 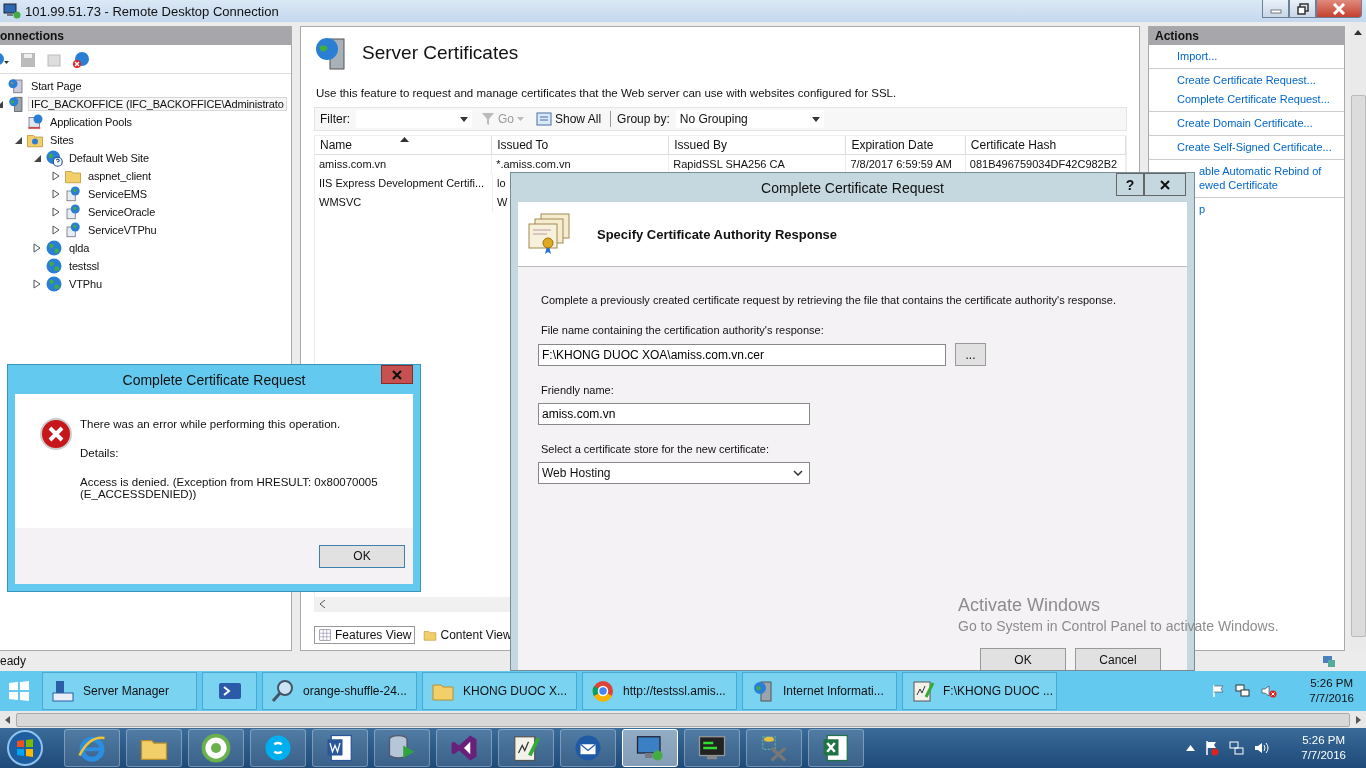 I want to click on scroll-up-icon, so click(x=1358, y=32).